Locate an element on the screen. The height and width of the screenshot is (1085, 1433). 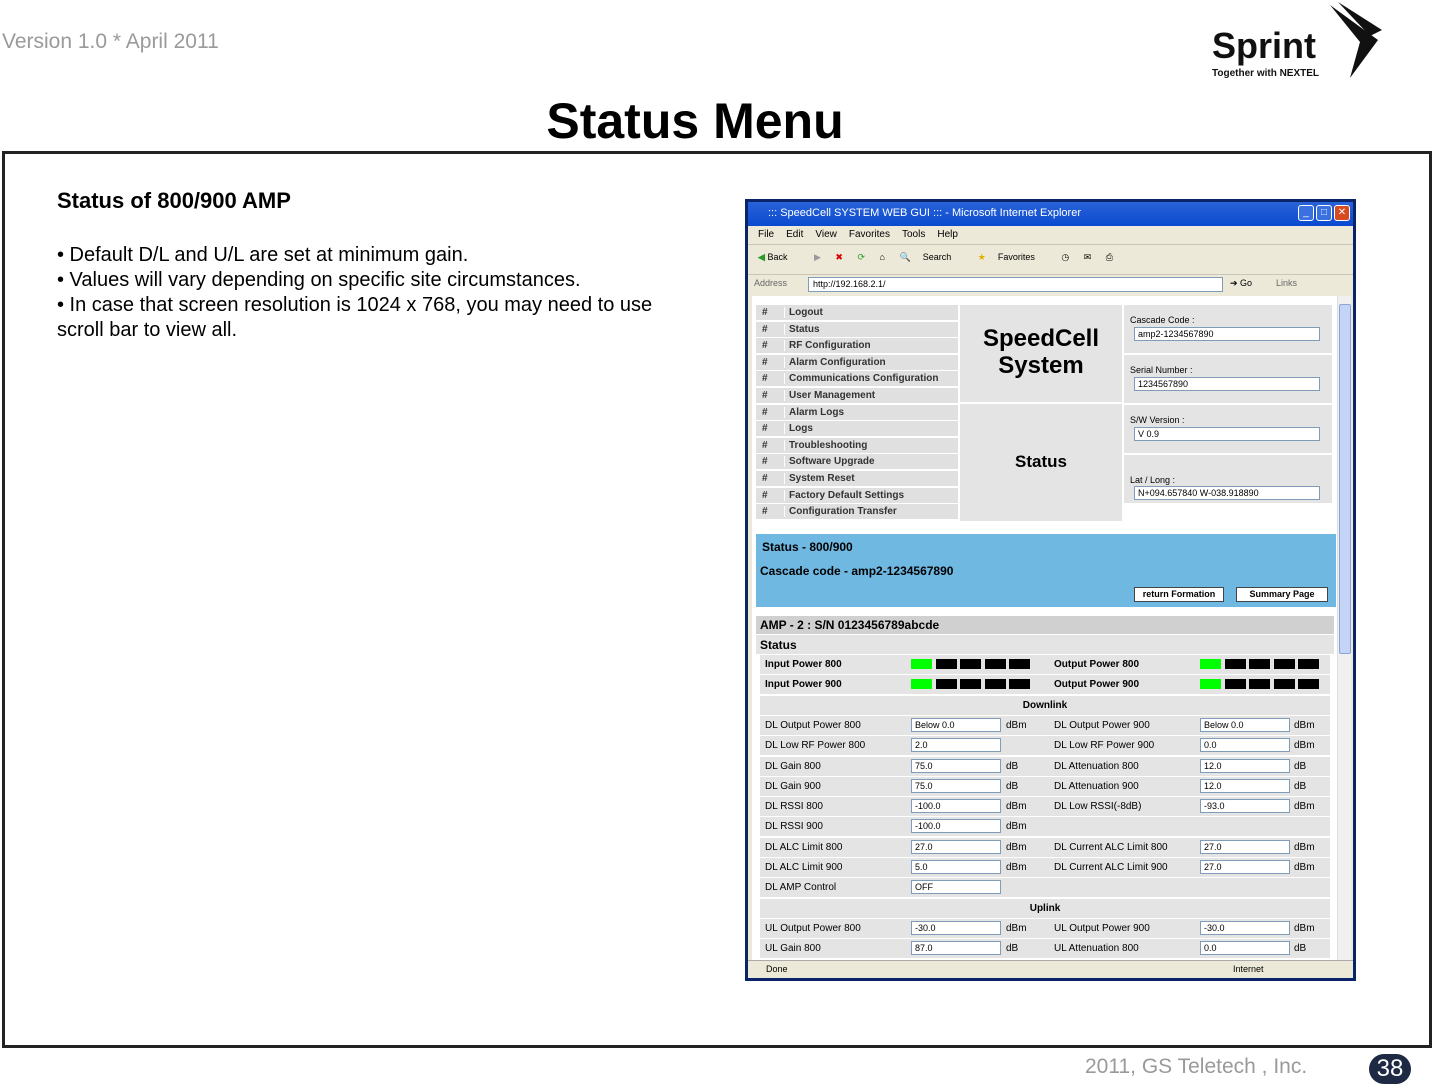
row-label: DL Output Power 800 is located at coordinates (813, 725).